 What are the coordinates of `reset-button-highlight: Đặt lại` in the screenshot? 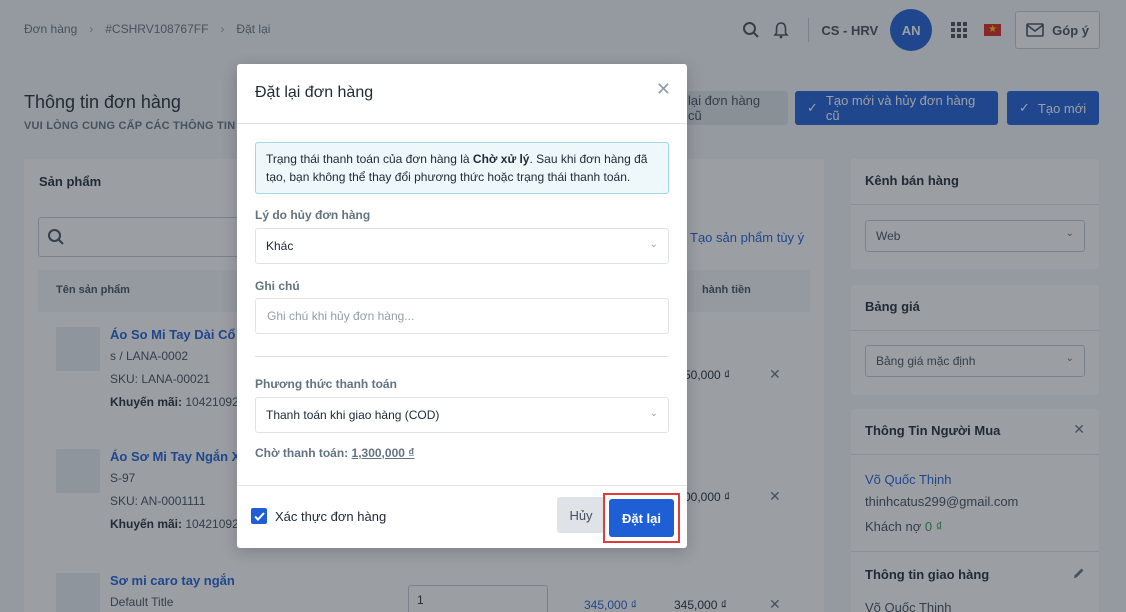 It's located at (641, 518).